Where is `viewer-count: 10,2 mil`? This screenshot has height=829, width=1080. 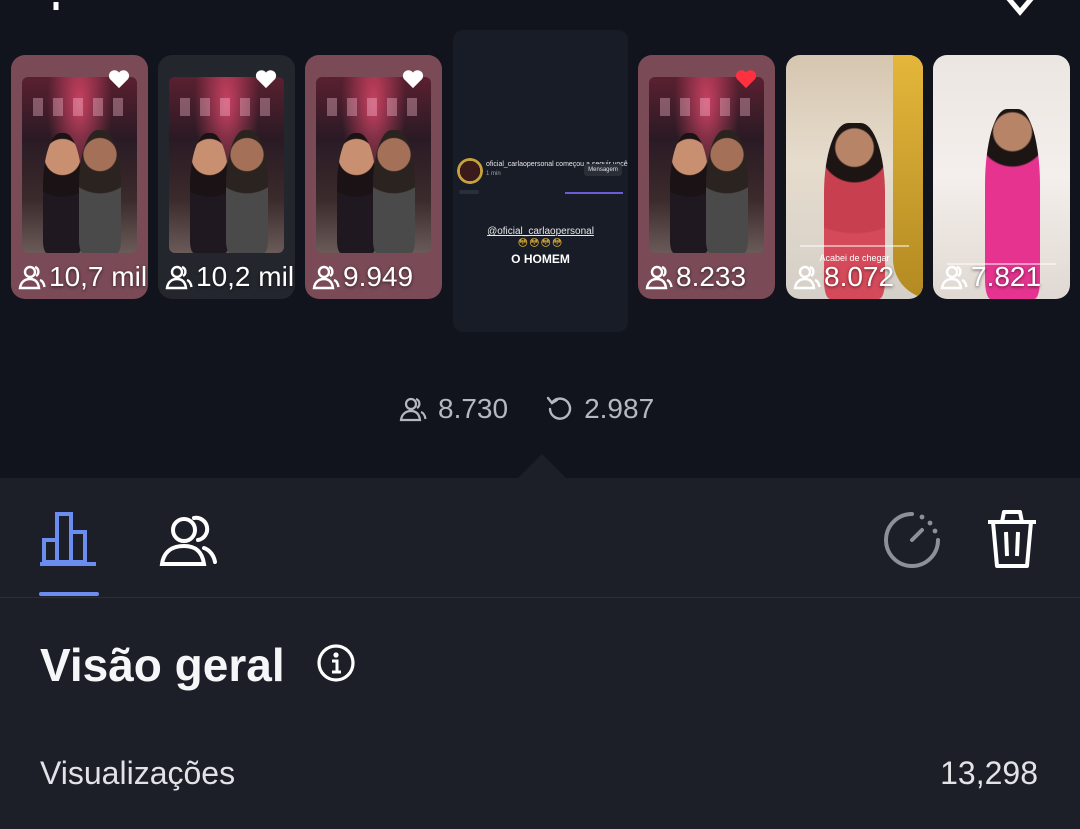
viewer-count: 10,2 mil is located at coordinates (229, 277).